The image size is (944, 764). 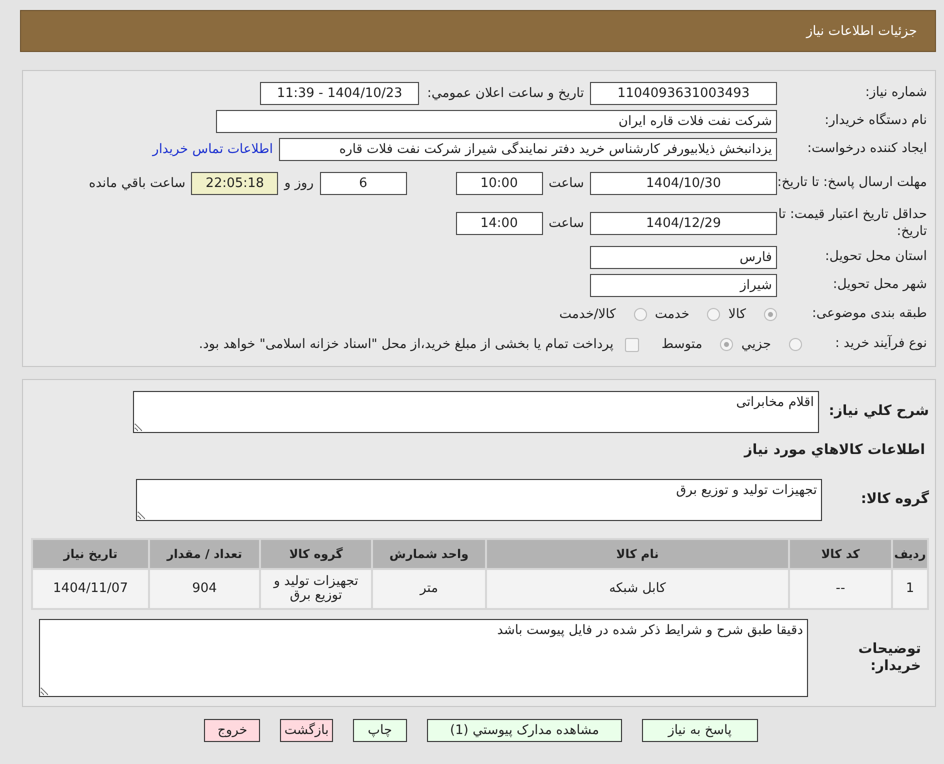 I want to click on table-cell: --, so click(x=840, y=589).